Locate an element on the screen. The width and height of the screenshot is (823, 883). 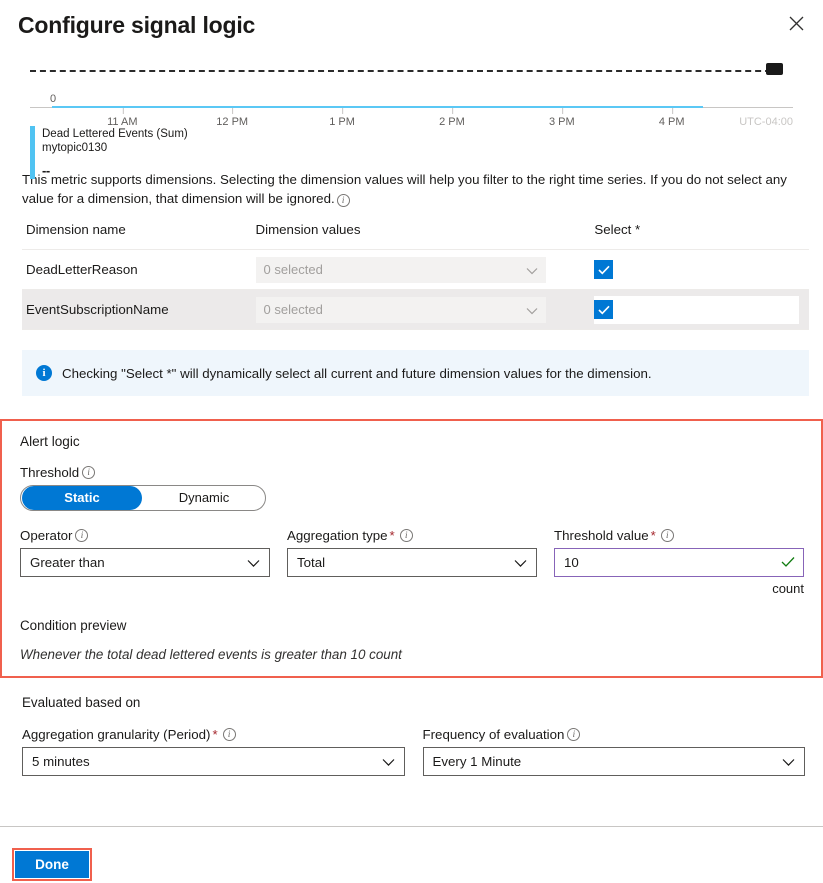
table-row: EventSubscriptionName 0 selected + is located at coordinates (415, 309).